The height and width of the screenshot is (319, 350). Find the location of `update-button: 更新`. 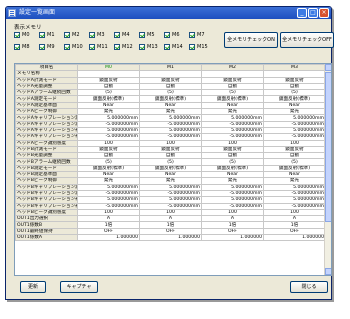

update-button: 更新 is located at coordinates (33, 287).